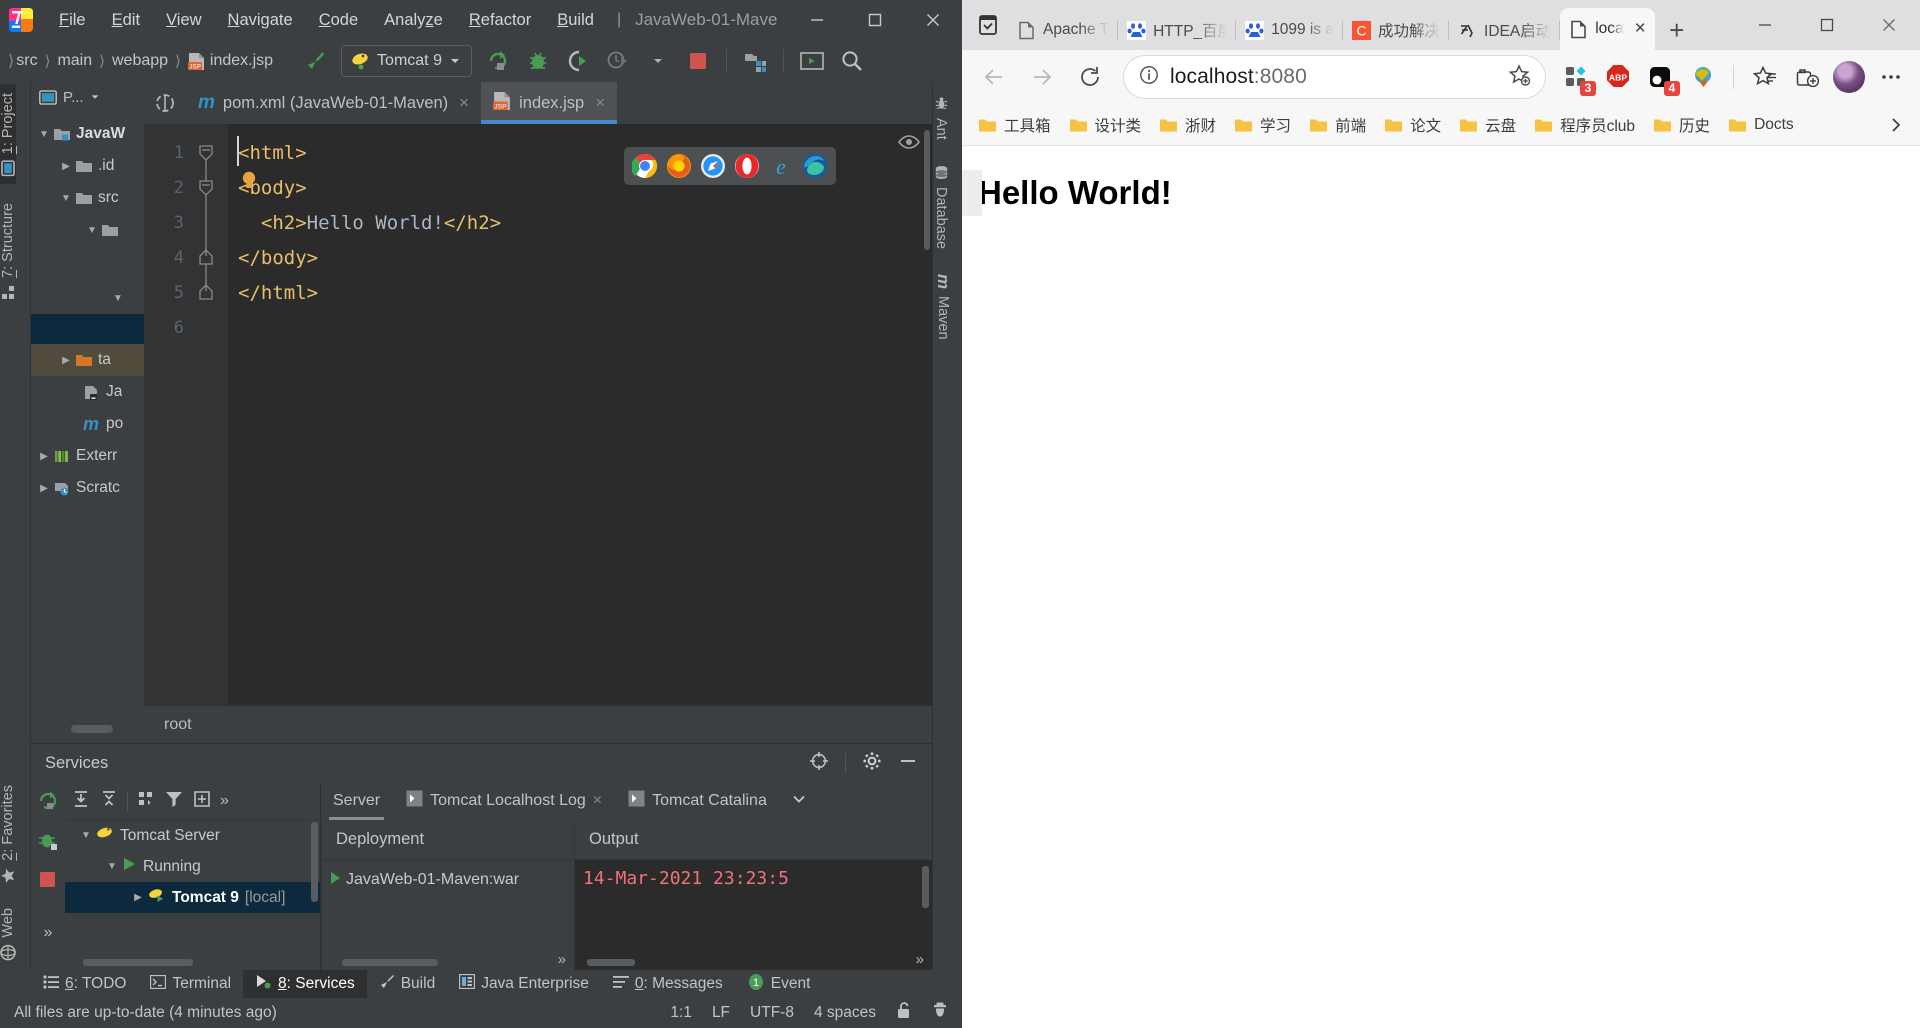 The image size is (1920, 1028). What do you see at coordinates (74, 61) in the screenshot?
I see `breadcrumb-main: main` at bounding box center [74, 61].